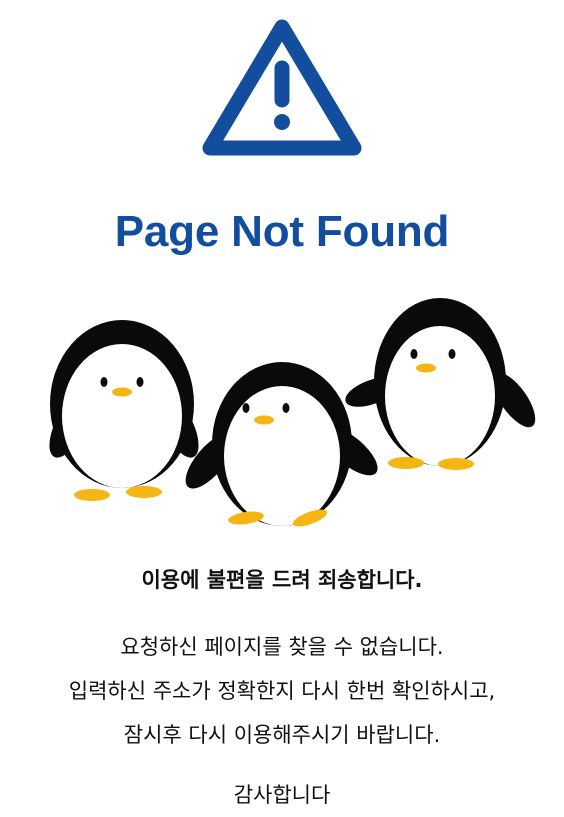 The image size is (564, 817). Describe the element at coordinates (282, 231) in the screenshot. I see `page-title: Page Not Found` at that location.